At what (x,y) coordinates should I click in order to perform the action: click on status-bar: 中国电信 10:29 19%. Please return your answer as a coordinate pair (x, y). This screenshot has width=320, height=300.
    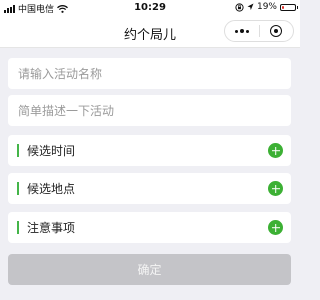
    Looking at the image, I should click on (150, 8).